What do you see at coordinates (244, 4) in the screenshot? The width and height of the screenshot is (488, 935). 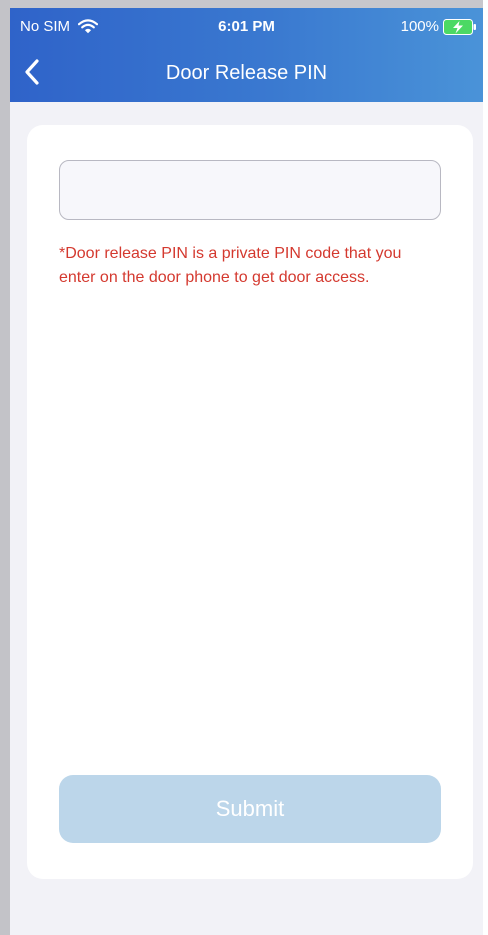 I see `window-frame-top` at bounding box center [244, 4].